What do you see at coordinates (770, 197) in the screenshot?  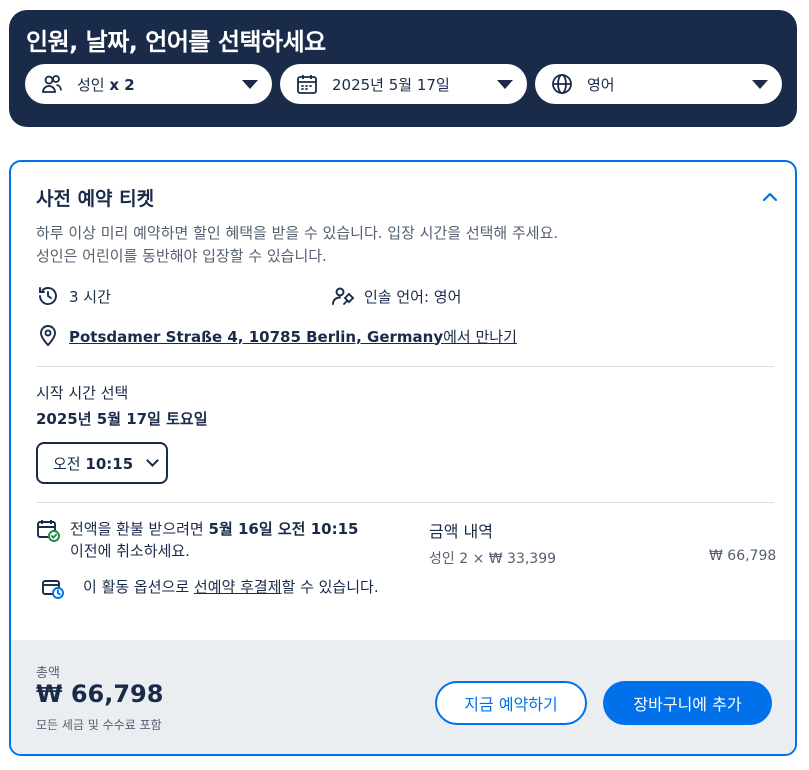 I see `chevron-up-icon` at bounding box center [770, 197].